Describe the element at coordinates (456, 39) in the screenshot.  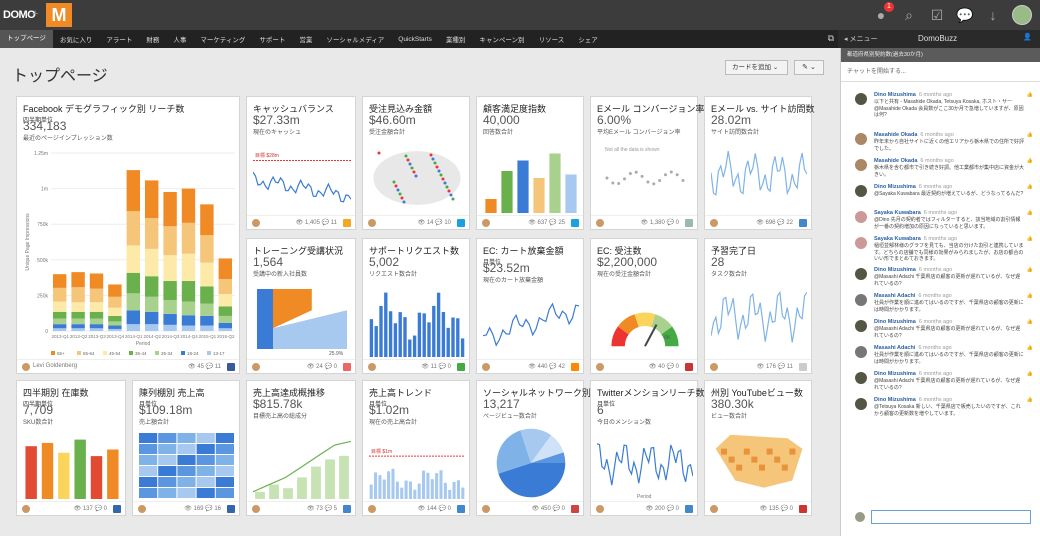
I see `nav-item-10: 業種別` at that location.